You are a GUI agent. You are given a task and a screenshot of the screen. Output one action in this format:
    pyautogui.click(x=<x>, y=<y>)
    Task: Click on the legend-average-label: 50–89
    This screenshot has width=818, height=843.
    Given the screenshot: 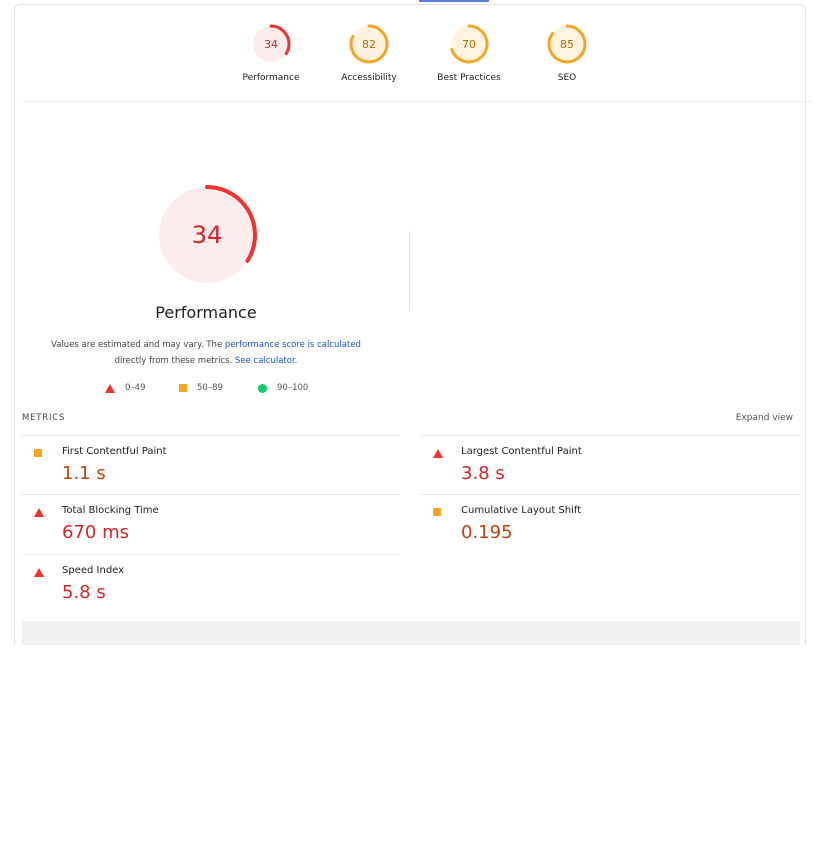 What is the action you would take?
    pyautogui.click(x=210, y=388)
    